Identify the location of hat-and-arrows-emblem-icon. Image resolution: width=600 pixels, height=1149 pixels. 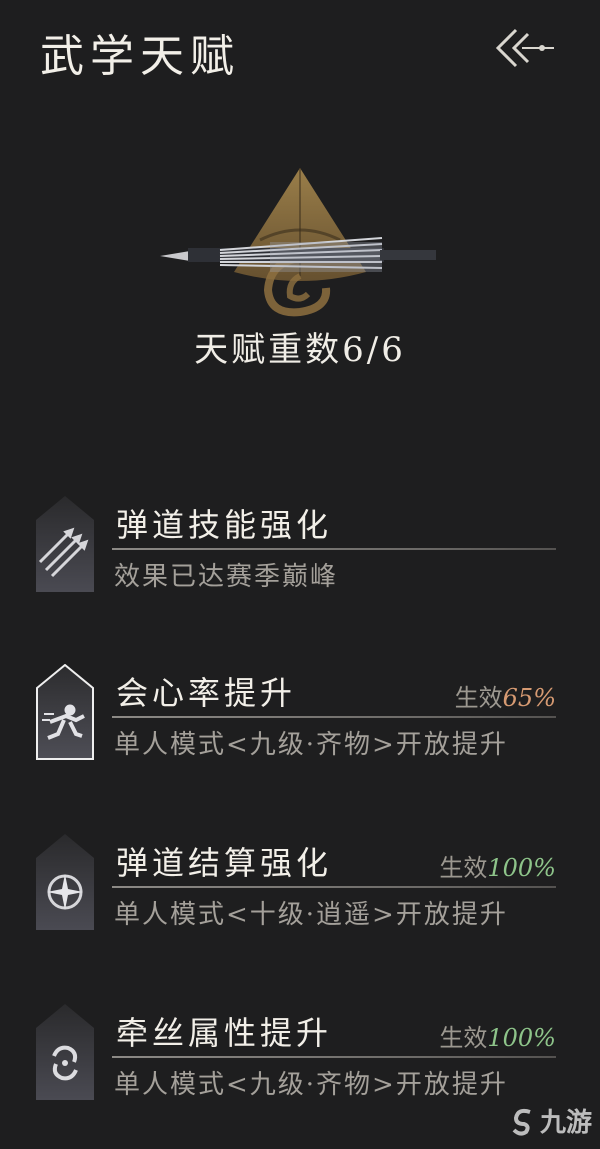
(298, 242).